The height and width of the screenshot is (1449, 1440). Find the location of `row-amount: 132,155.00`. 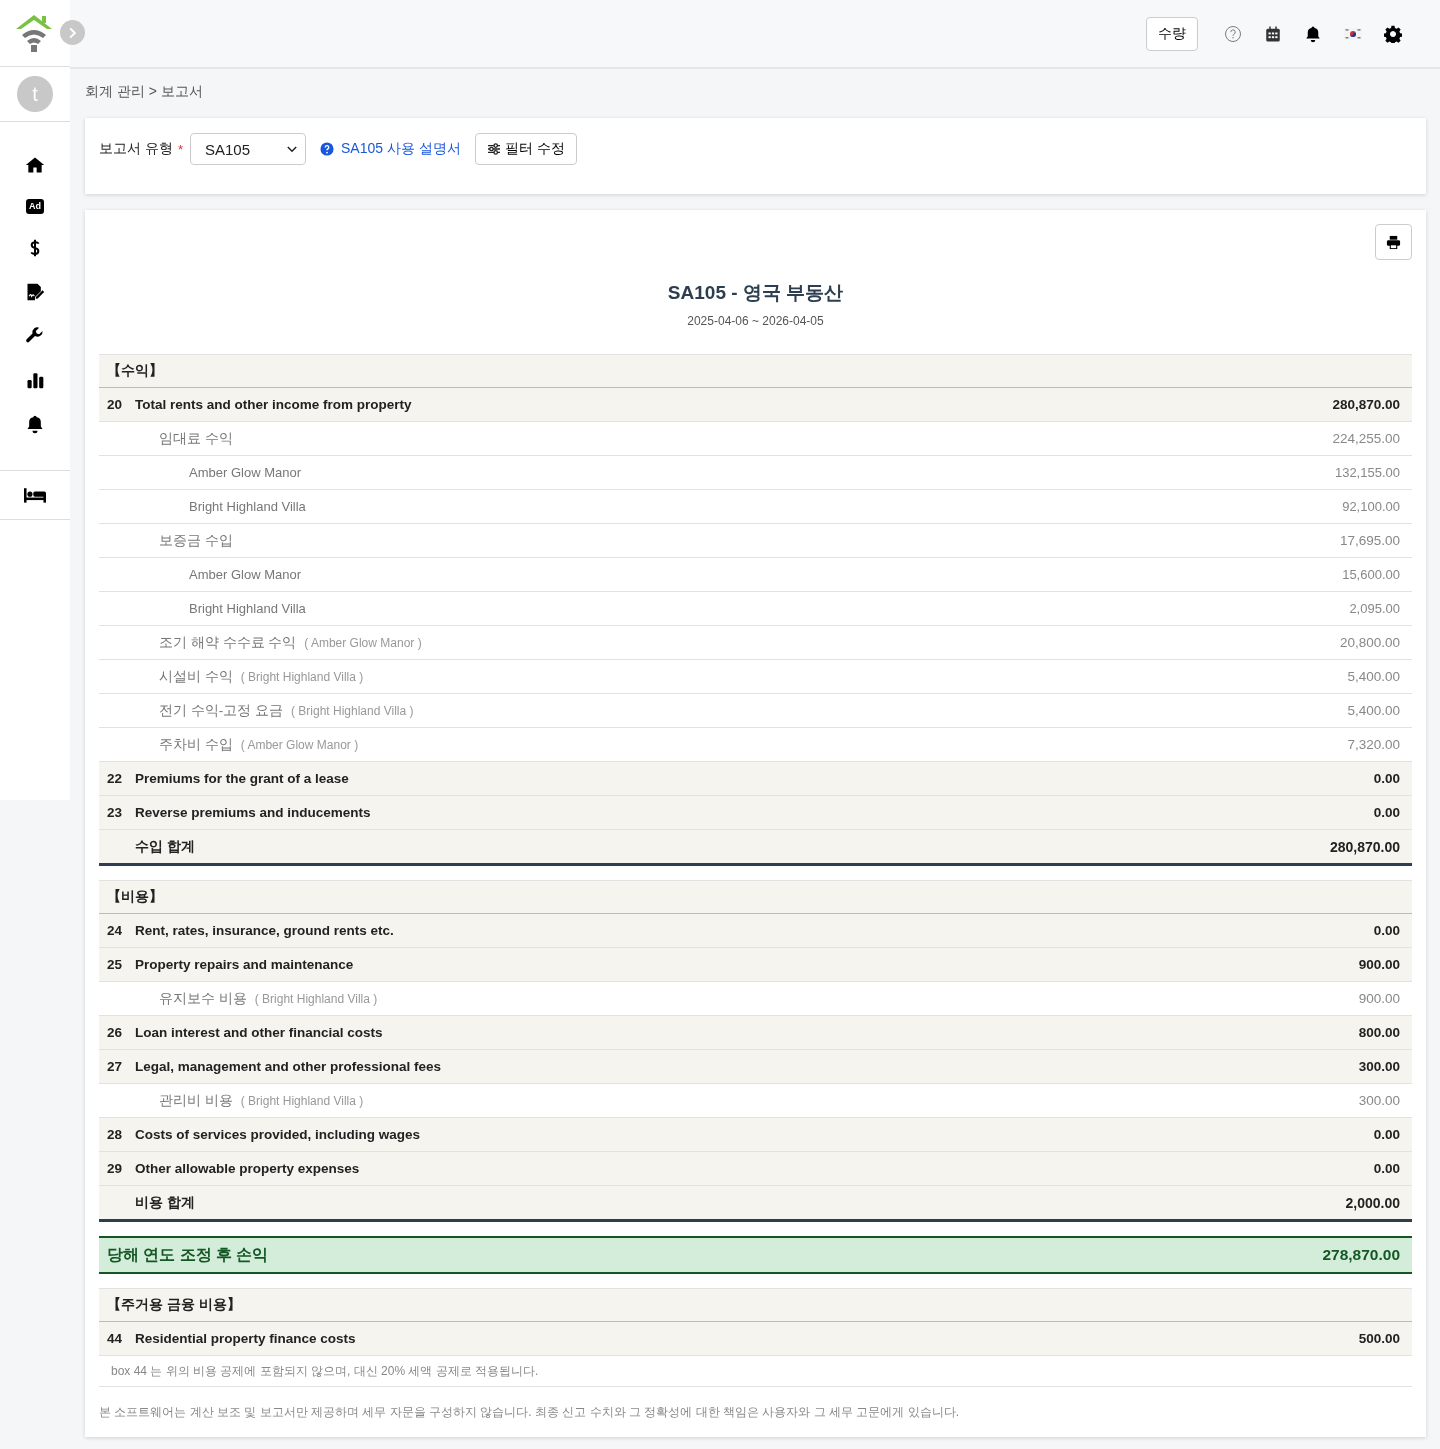

row-amount: 132,155.00 is located at coordinates (1367, 472).